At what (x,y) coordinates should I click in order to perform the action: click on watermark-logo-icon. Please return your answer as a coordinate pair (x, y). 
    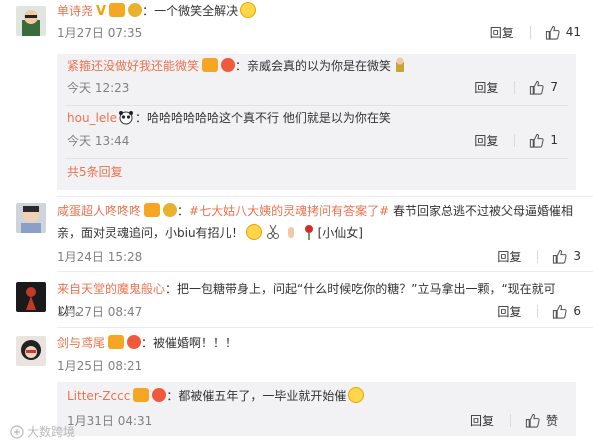
    Looking at the image, I should click on (17, 431).